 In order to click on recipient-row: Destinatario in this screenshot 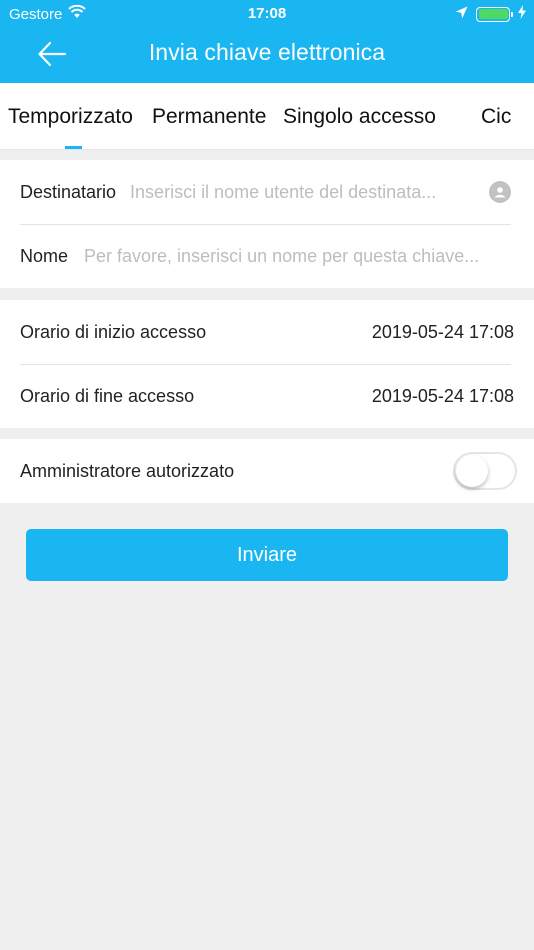, I will do `click(267, 192)`.